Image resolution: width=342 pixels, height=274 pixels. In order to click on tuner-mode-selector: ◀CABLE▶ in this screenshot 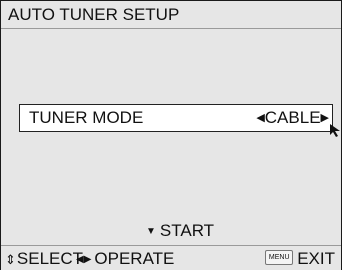, I will do `click(292, 119)`.